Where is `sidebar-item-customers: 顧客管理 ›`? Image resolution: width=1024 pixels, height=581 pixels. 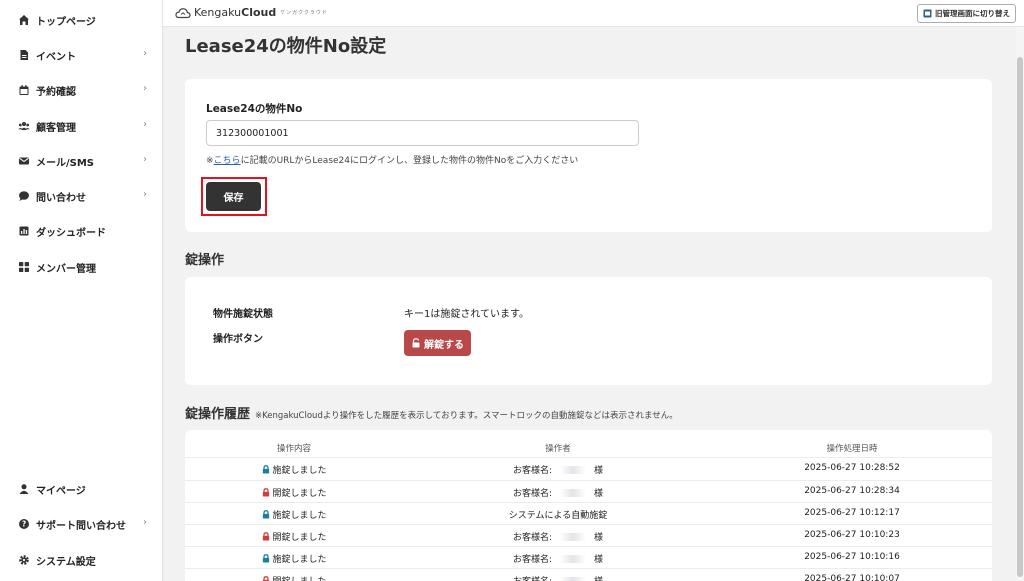
sidebar-item-customers: 顧客管理 › is located at coordinates (81, 126).